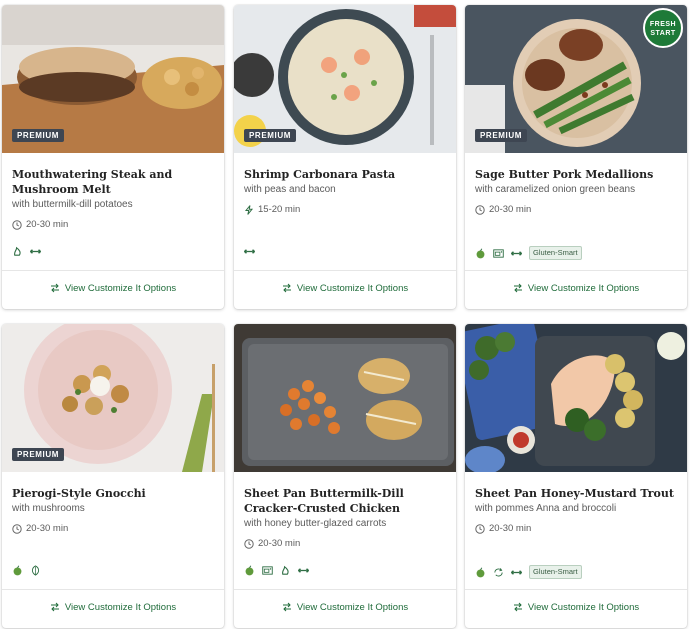 This screenshot has height=629, width=690. What do you see at coordinates (498, 571) in the screenshot?
I see `recycle-icon` at bounding box center [498, 571].